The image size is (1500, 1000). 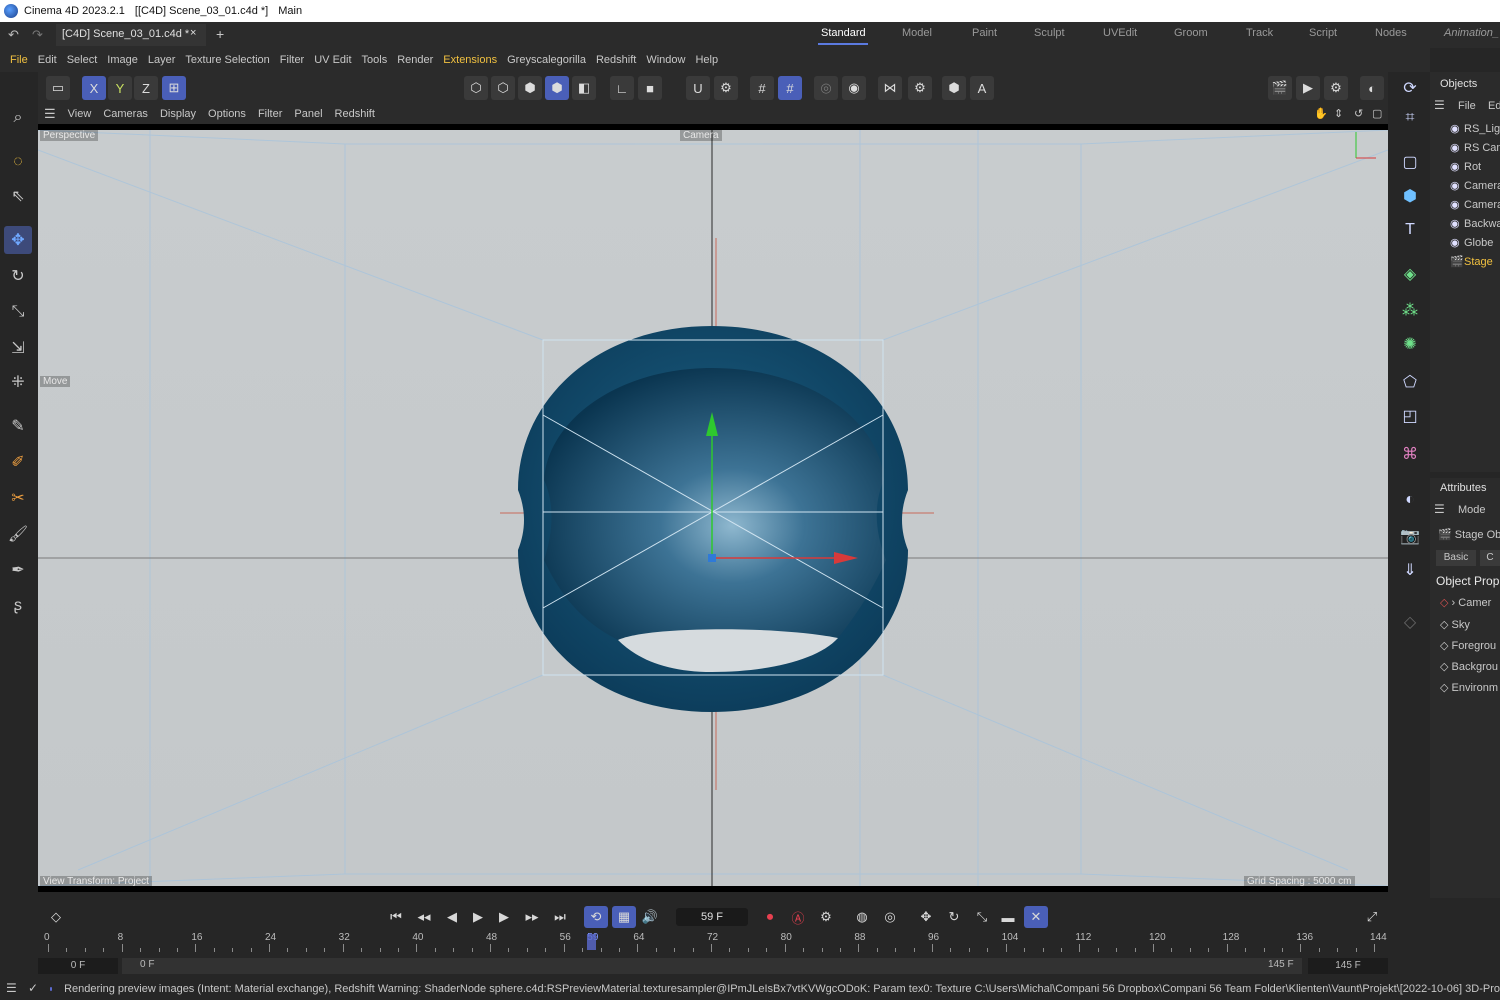 What do you see at coordinates (1280, 88) in the screenshot?
I see `render-view-icon: 🎬` at bounding box center [1280, 88].